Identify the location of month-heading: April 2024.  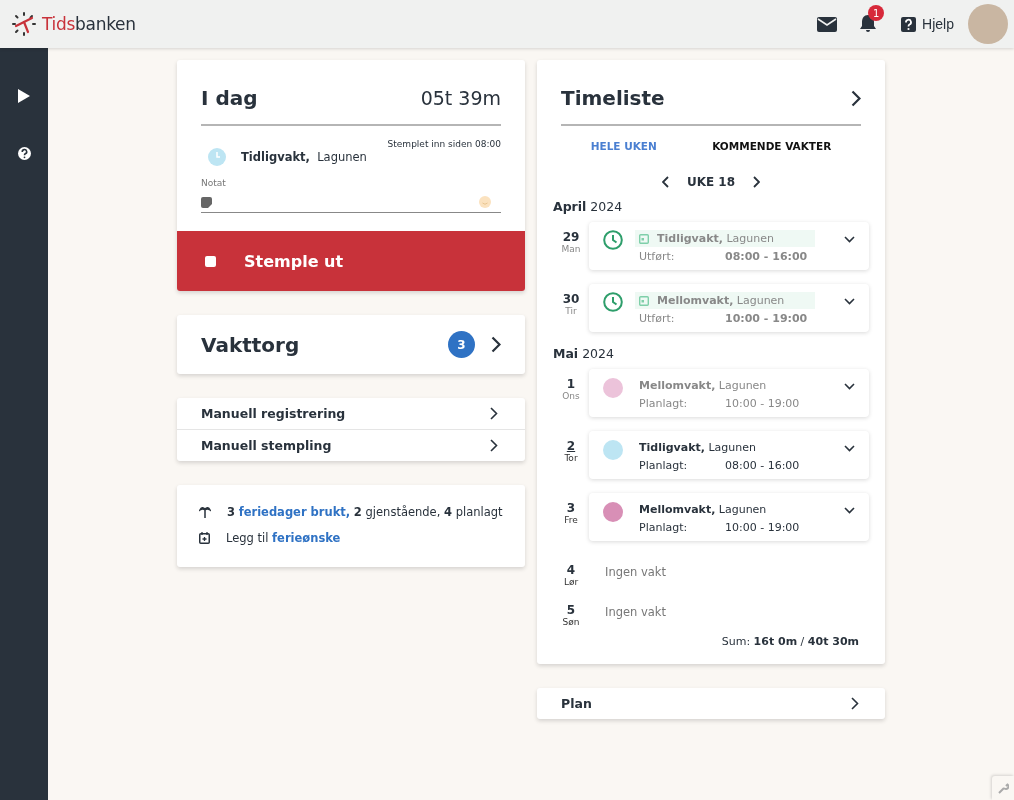
(588, 206).